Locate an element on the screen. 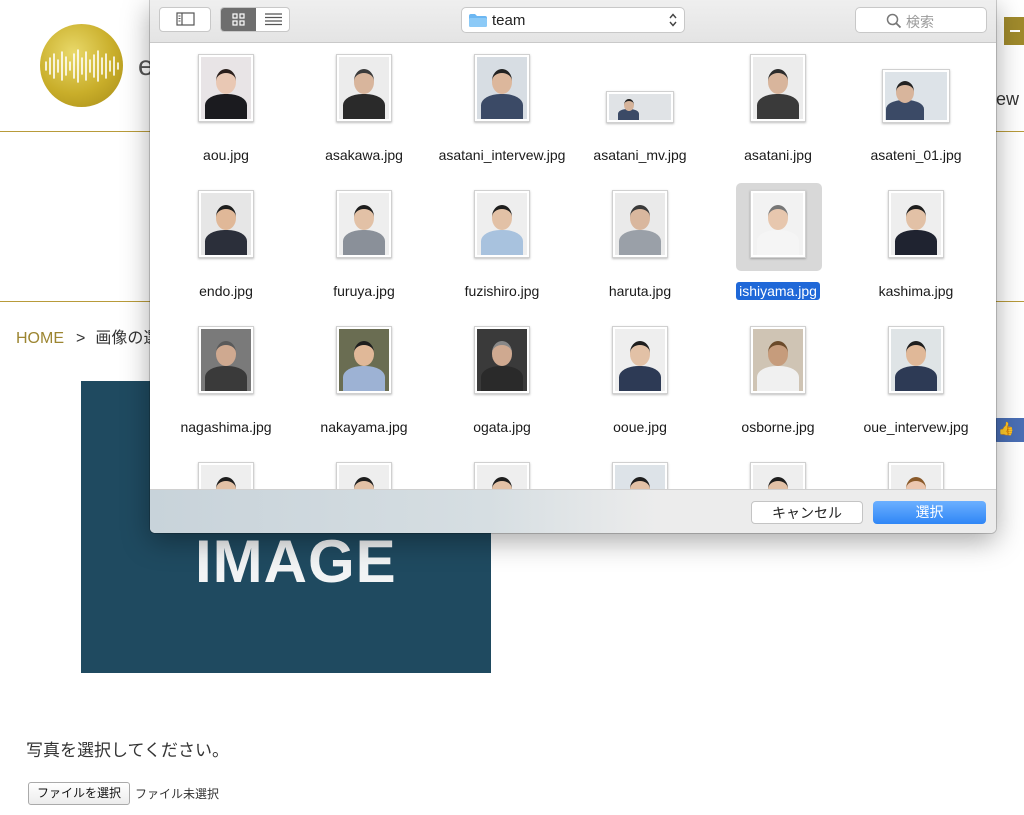 This screenshot has width=1024, height=815. file-name-text: ishiyama.jpg is located at coordinates (778, 291).